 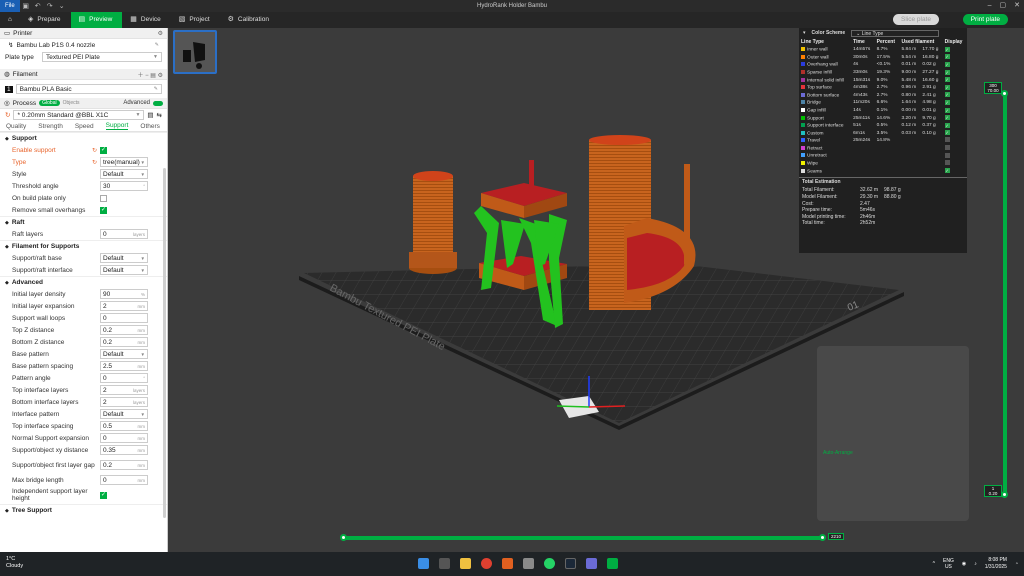 I want to click on tab-device: ▦ Device, so click(x=146, y=20).